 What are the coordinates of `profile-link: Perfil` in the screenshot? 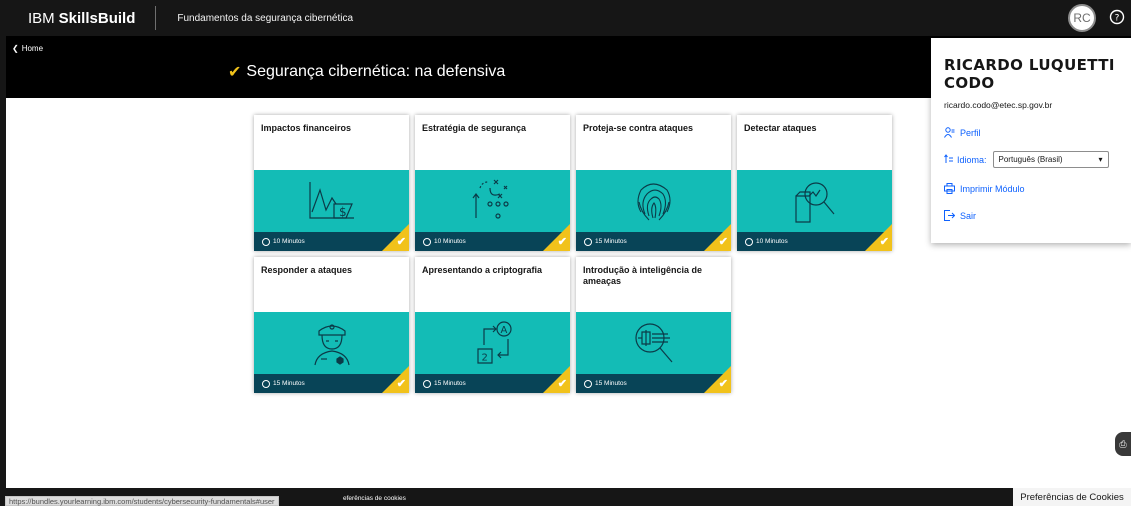 It's located at (962, 132).